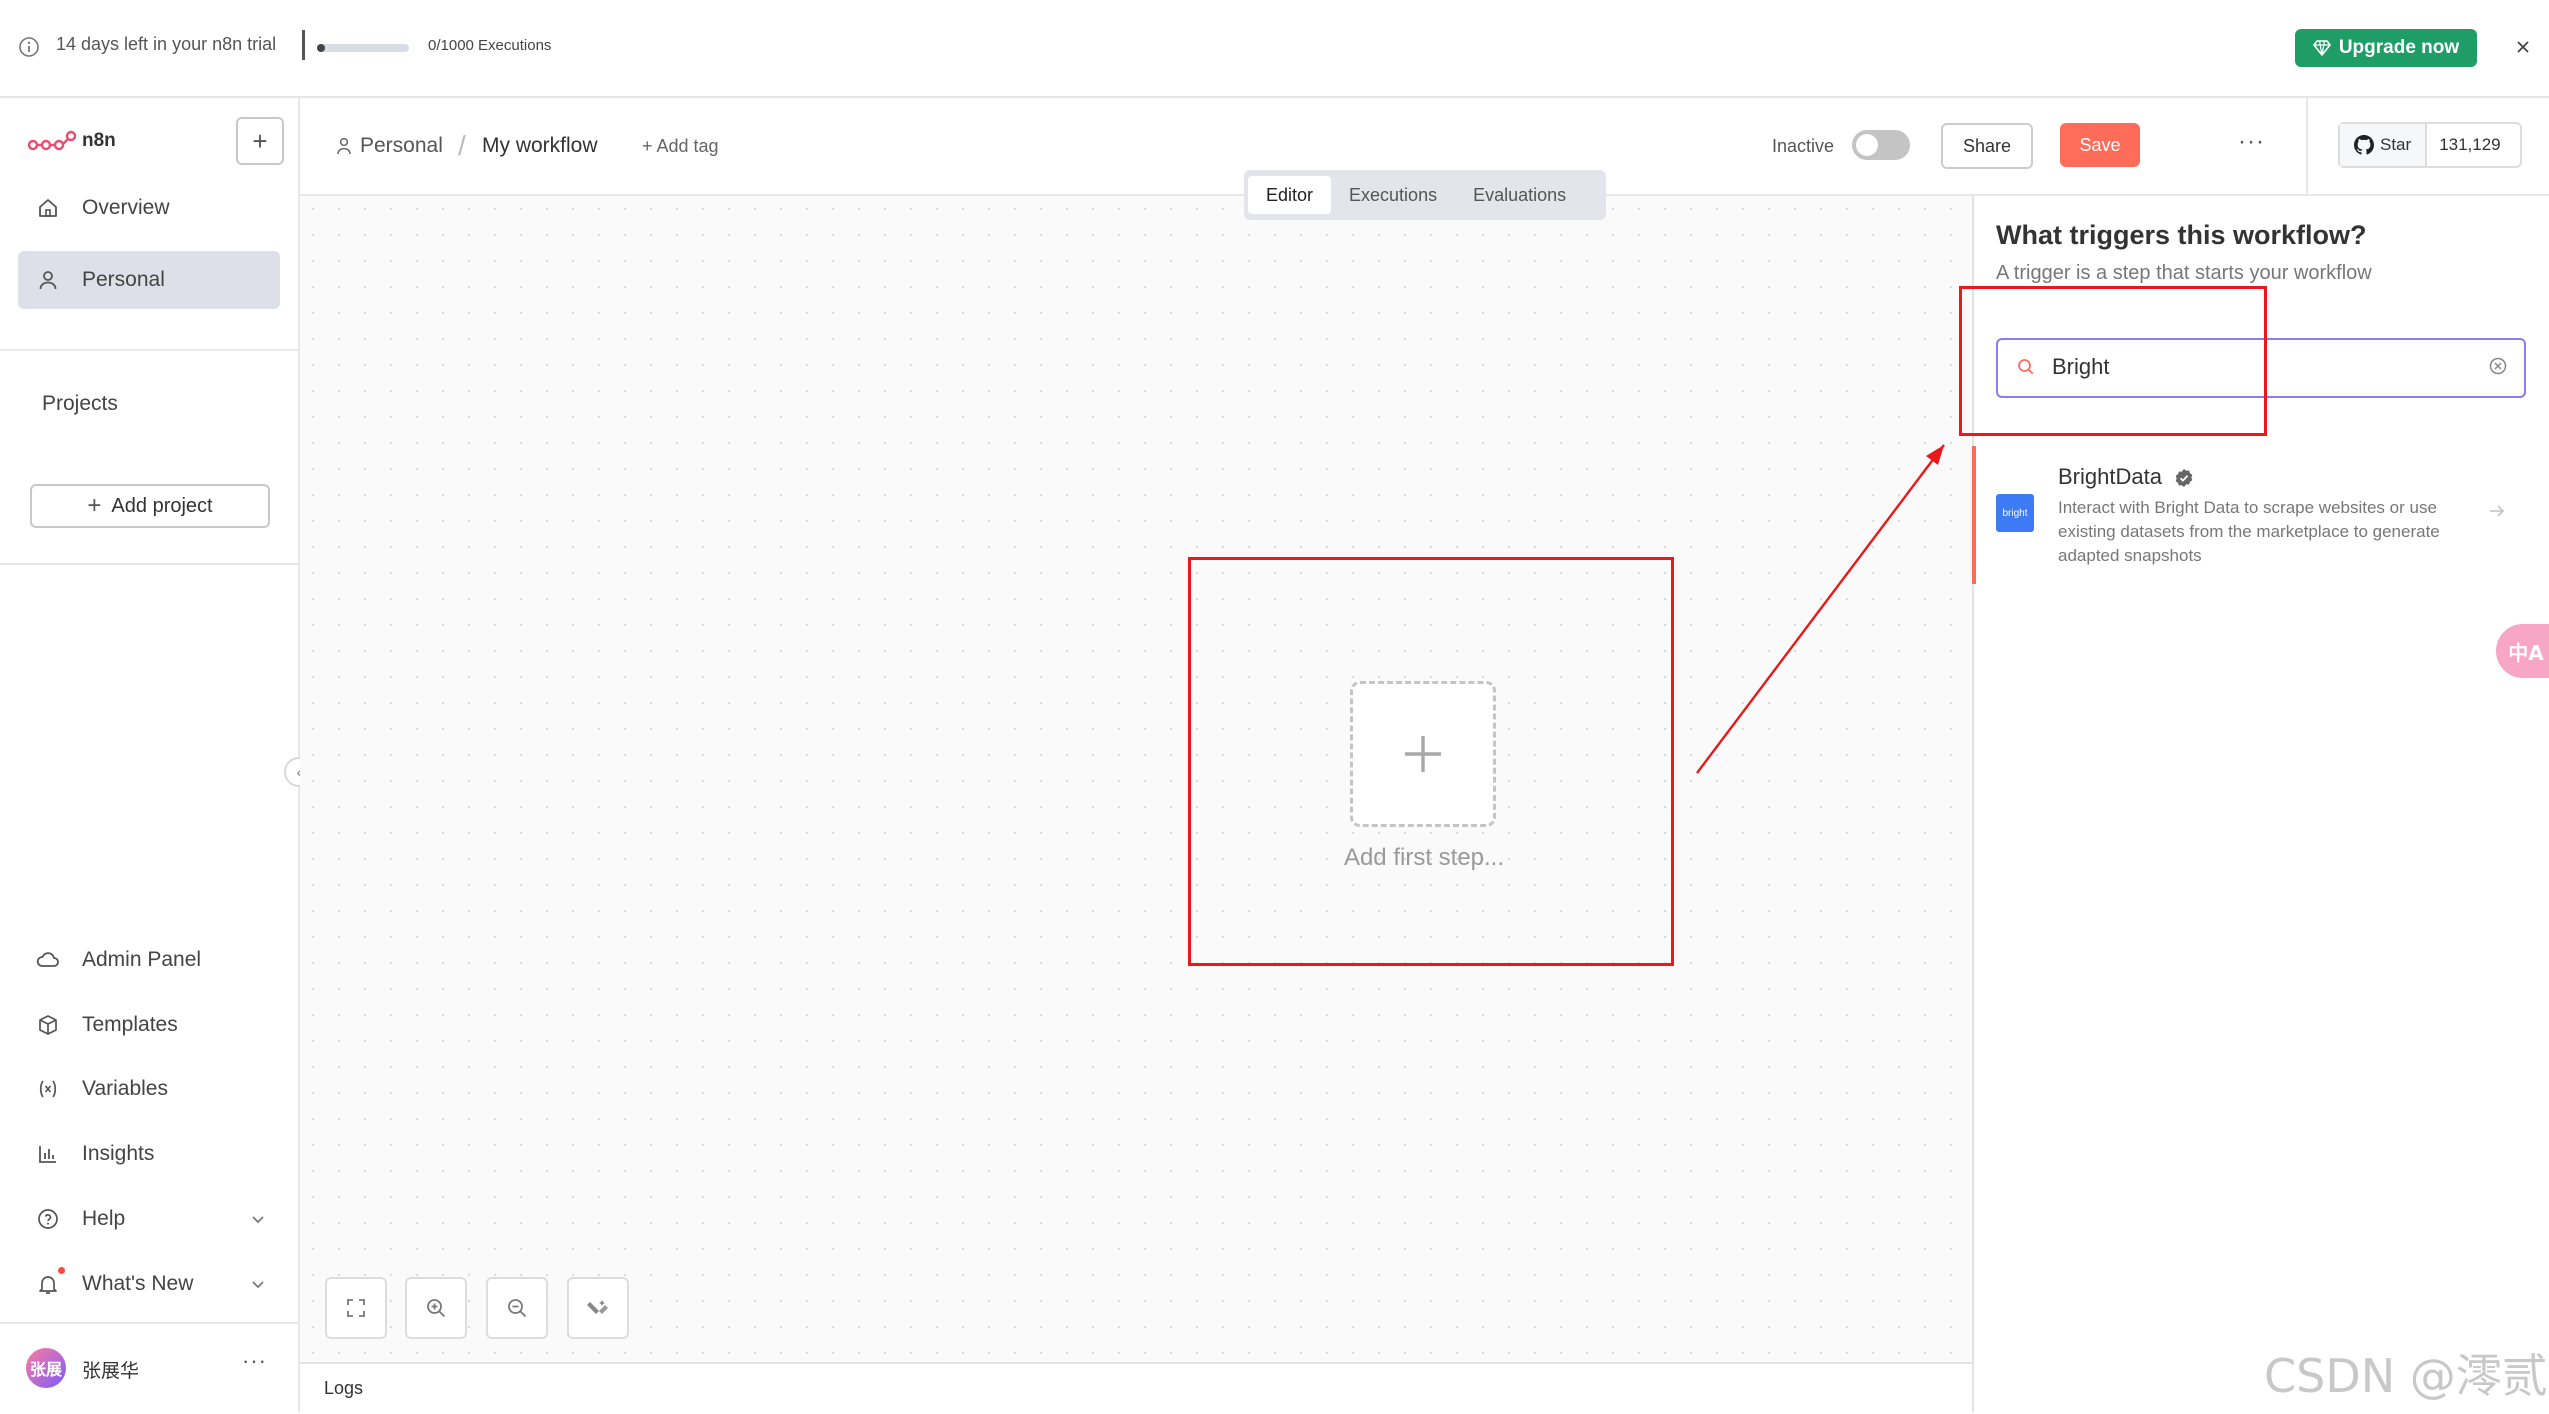  I want to click on annotation-box-canvas, so click(1431, 761).